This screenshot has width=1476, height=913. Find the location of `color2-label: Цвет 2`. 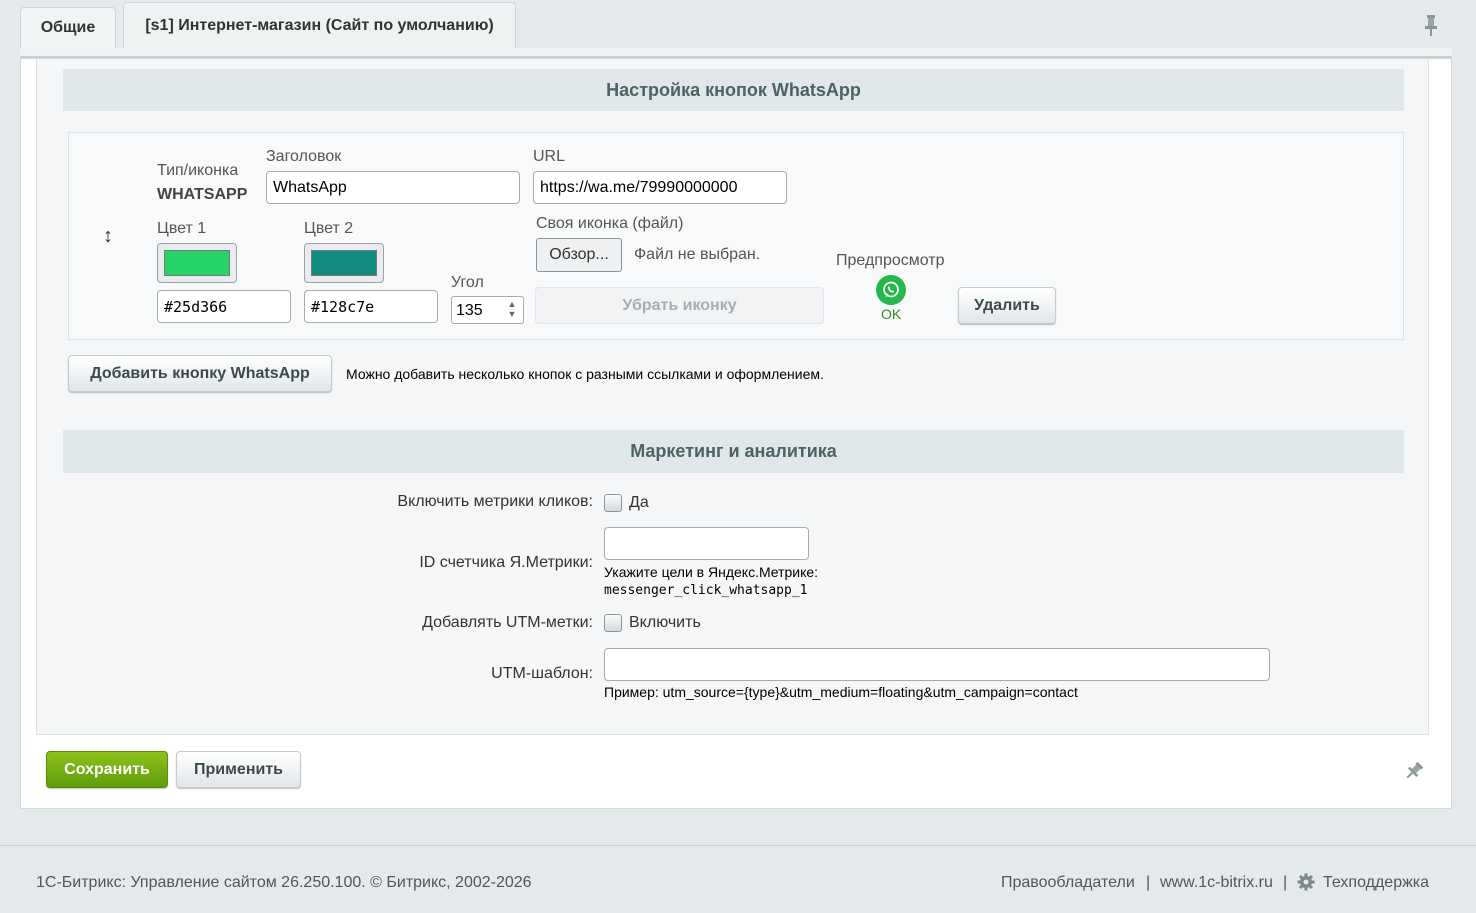

color2-label: Цвет 2 is located at coordinates (329, 228).